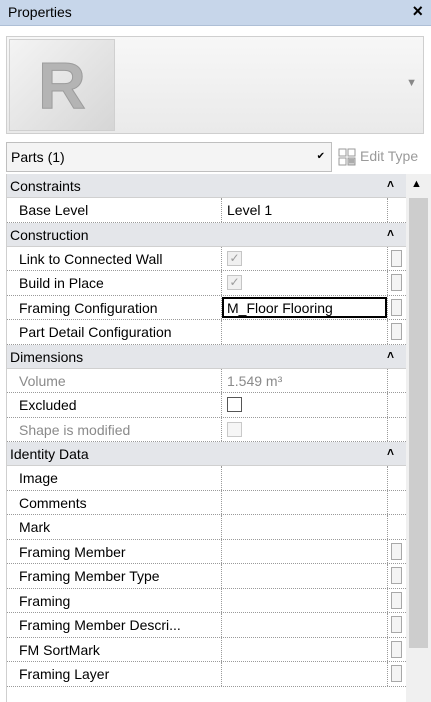  Describe the element at coordinates (416, 184) in the screenshot. I see `scroll-up-arrow-icon: ▲` at that location.